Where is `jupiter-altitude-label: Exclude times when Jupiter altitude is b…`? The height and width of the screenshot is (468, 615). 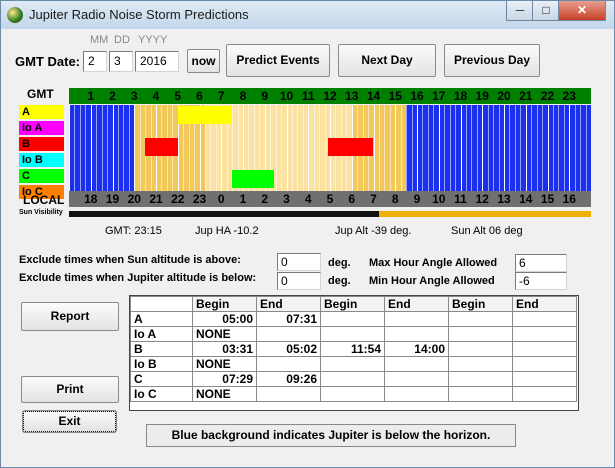
jupiter-altitude-label: Exclude times when Jupiter altitude is b… is located at coordinates (138, 278).